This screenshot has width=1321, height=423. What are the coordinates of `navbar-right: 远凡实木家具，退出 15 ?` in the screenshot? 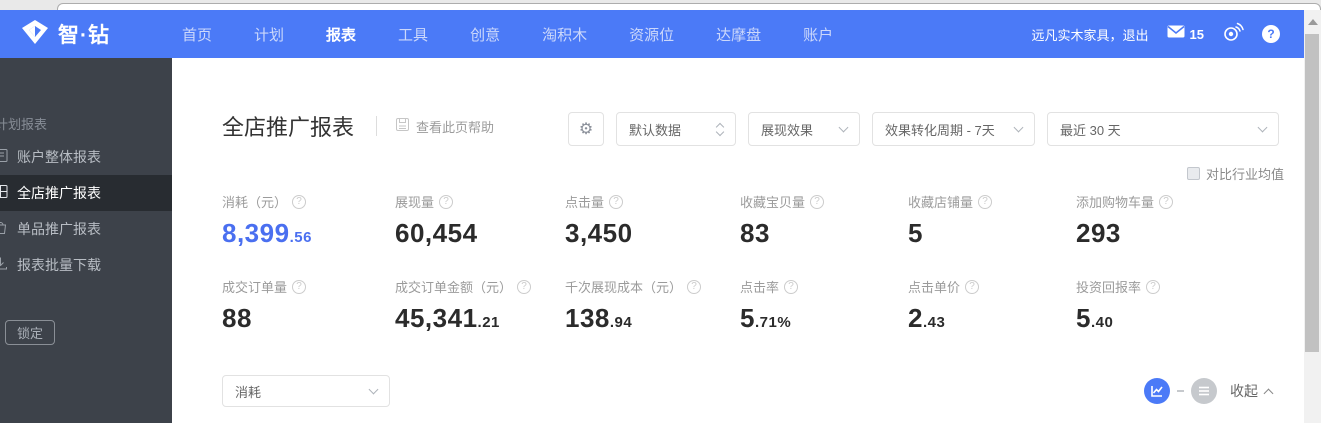 It's located at (1156, 34).